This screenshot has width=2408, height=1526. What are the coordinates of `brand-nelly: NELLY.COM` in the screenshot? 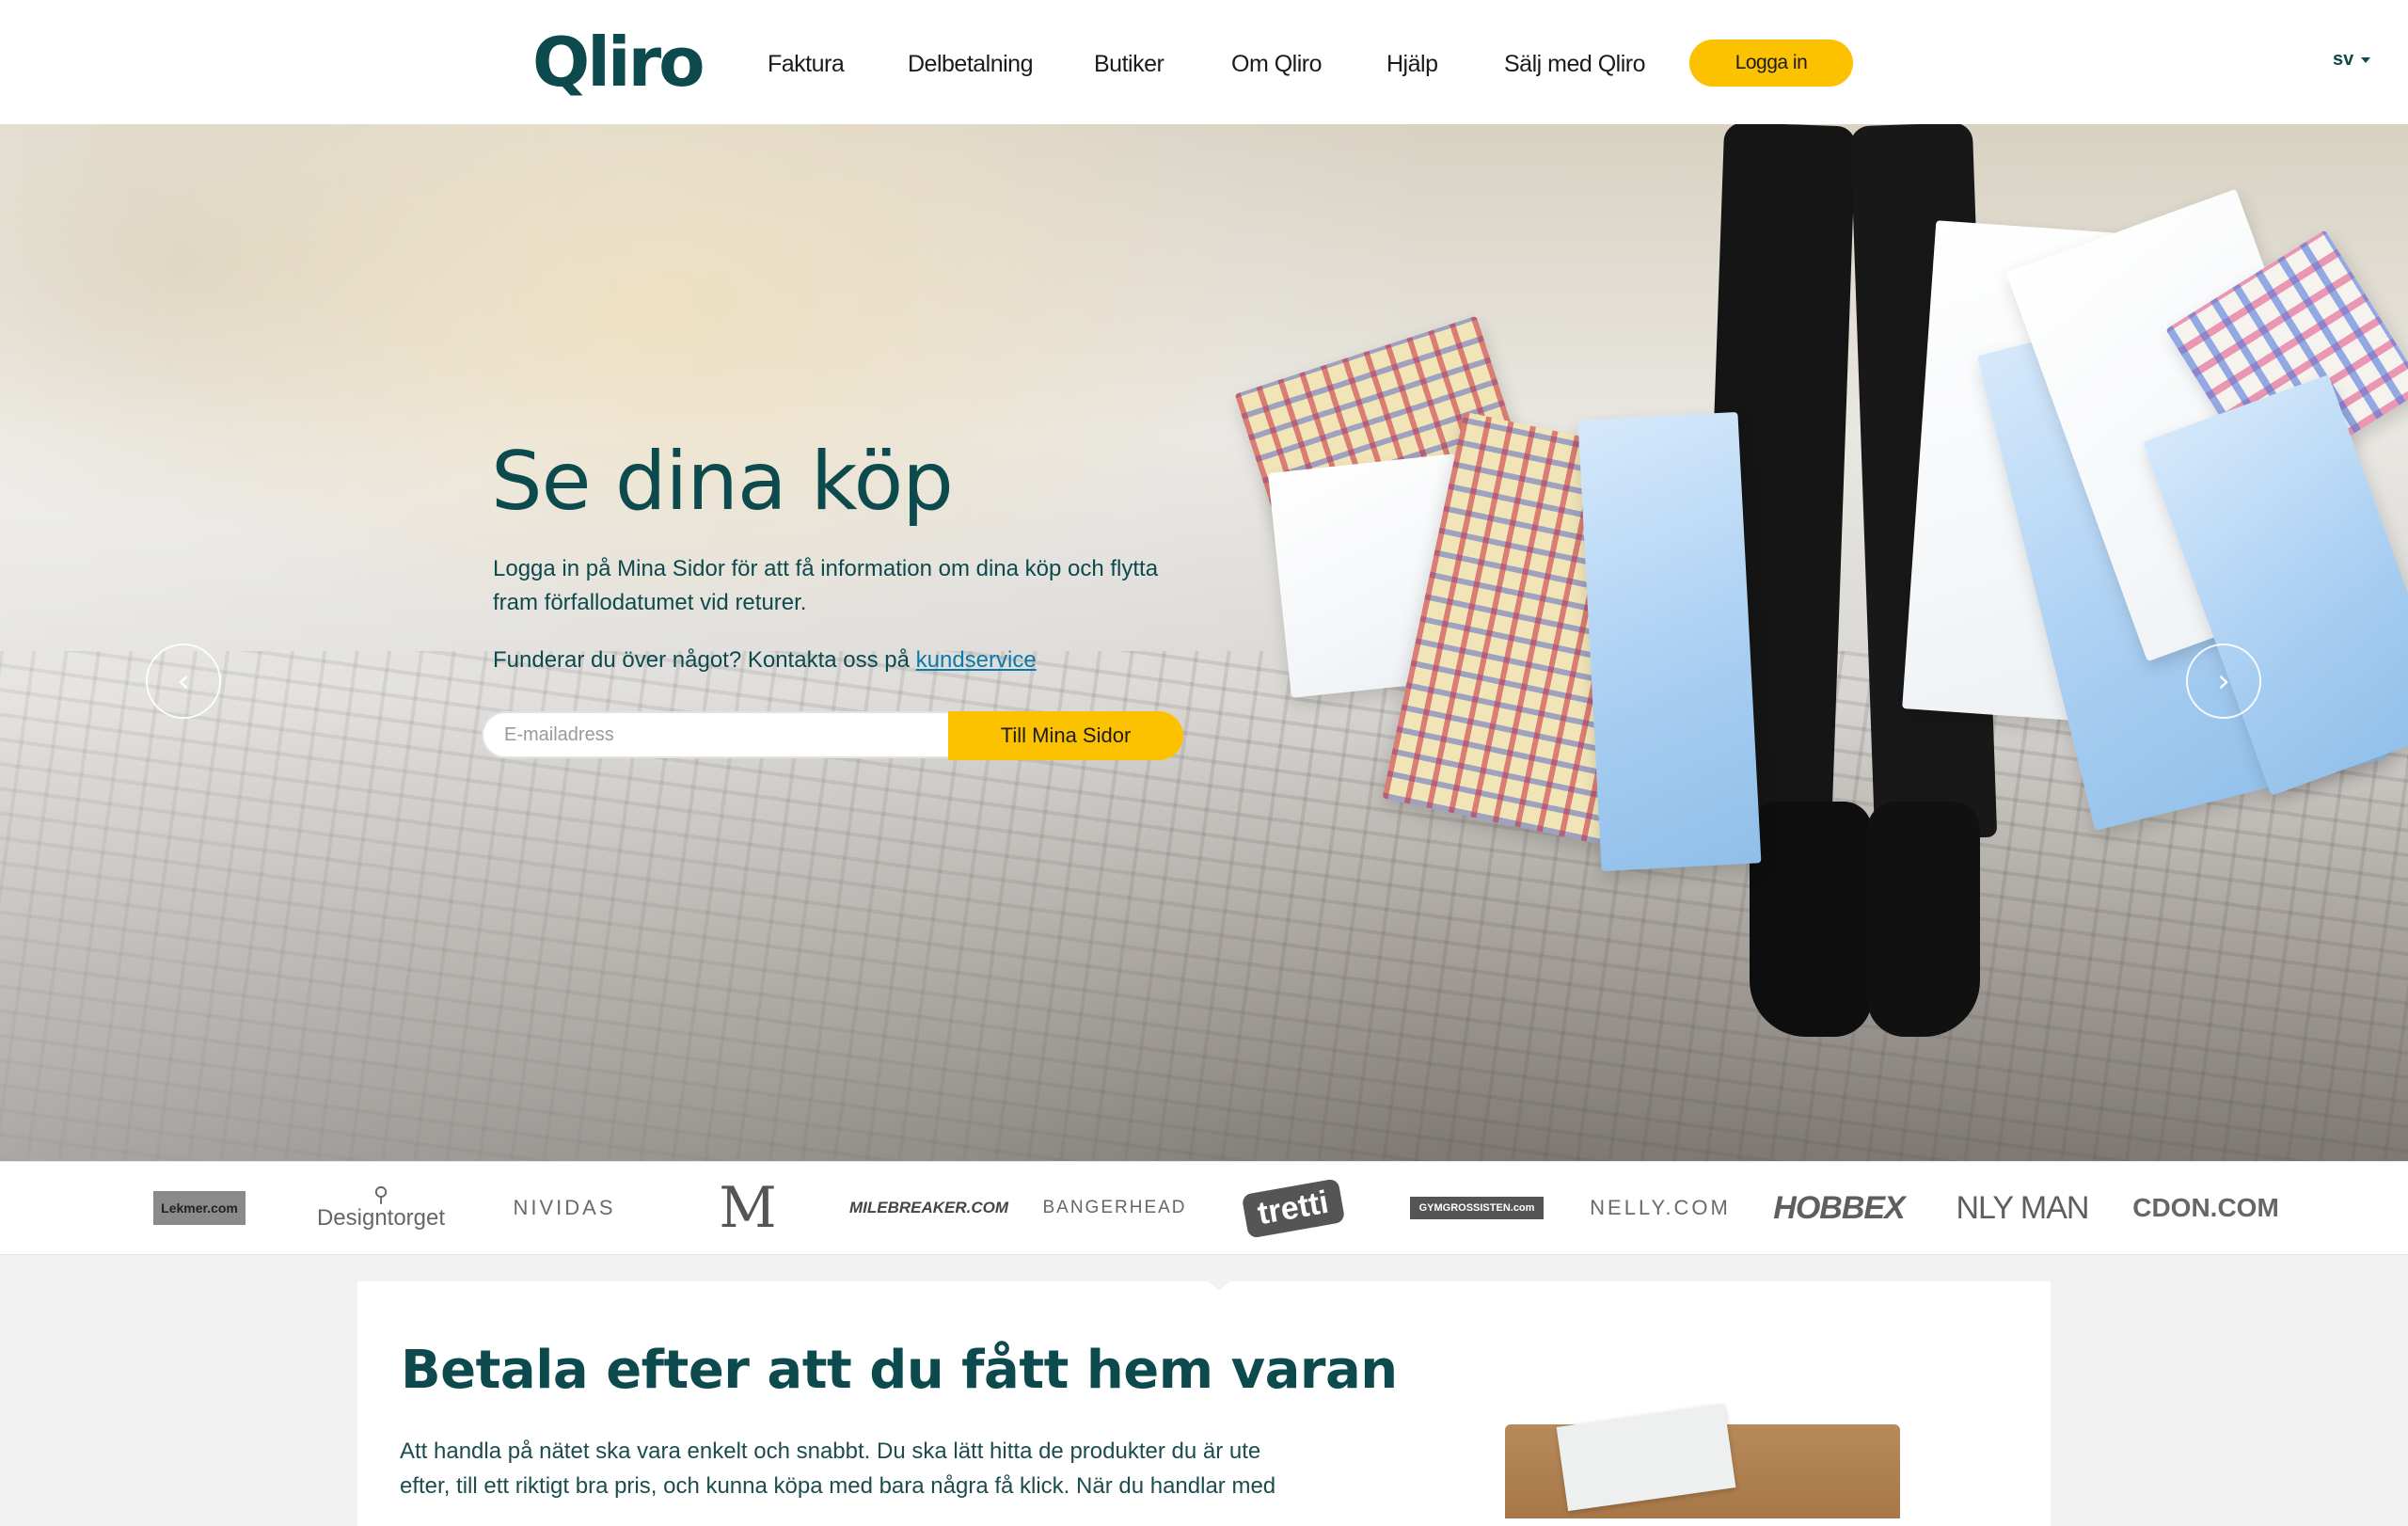 It's located at (1661, 1208).